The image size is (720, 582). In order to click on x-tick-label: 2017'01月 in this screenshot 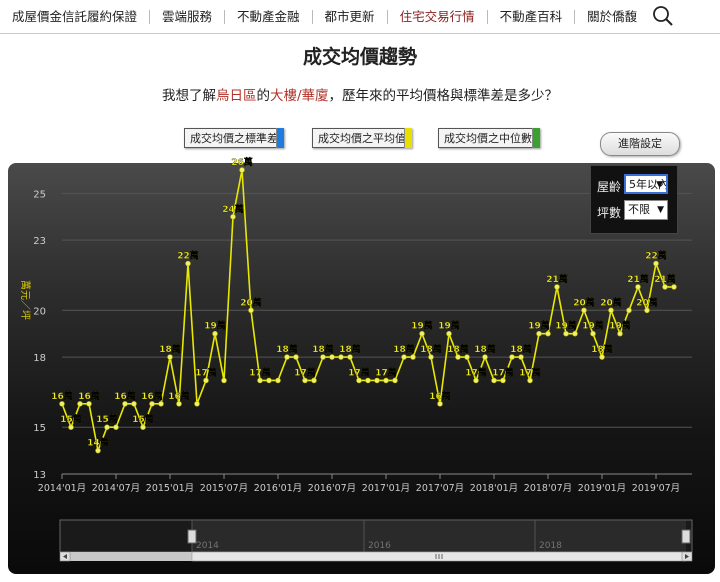, I will do `click(386, 488)`.